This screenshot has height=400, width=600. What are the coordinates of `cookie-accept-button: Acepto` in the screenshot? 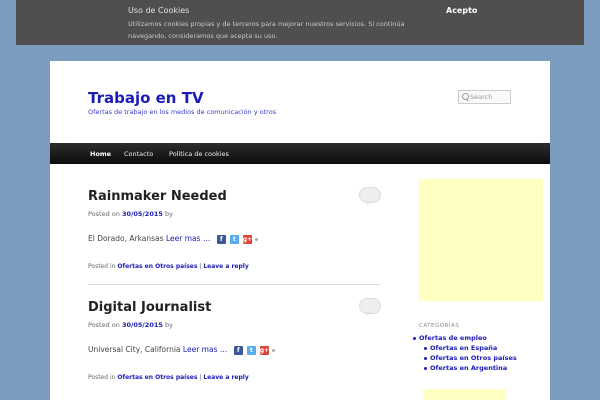 It's located at (461, 10).